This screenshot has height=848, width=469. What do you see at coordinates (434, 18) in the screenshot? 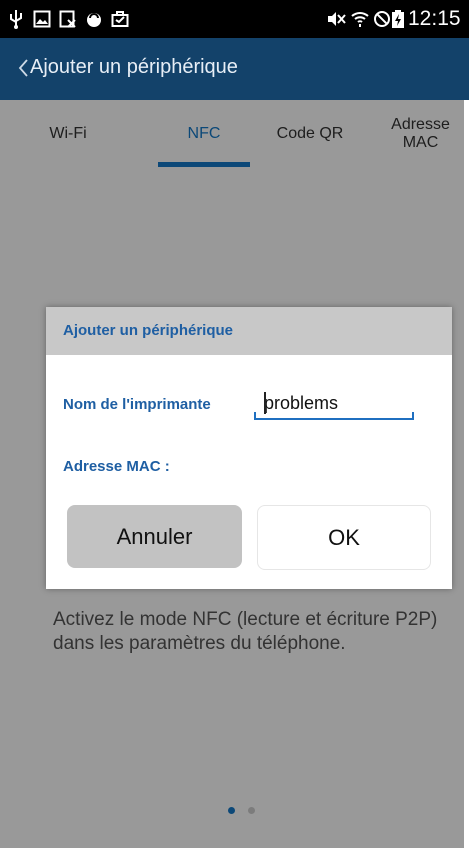
I see `status-time: 12:15` at bounding box center [434, 18].